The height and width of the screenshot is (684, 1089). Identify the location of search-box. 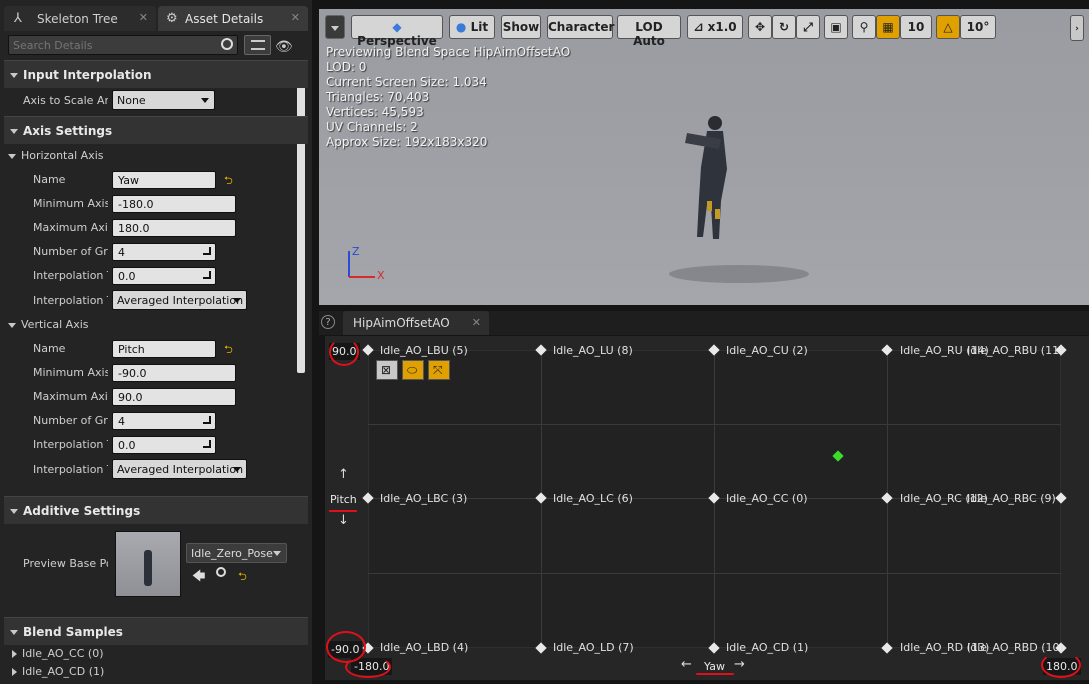
(123, 45).